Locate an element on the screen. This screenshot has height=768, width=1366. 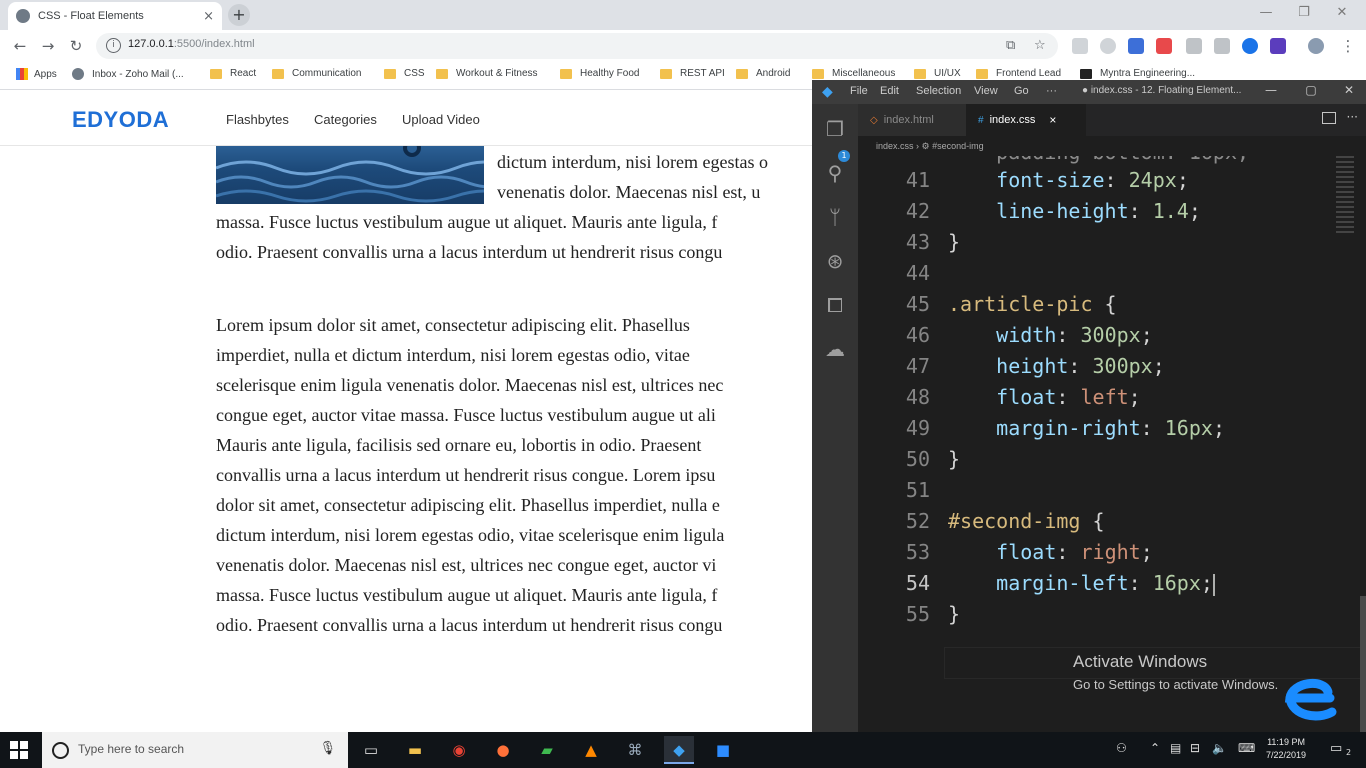
menu-selection: Selection is located at coordinates (938, 91).